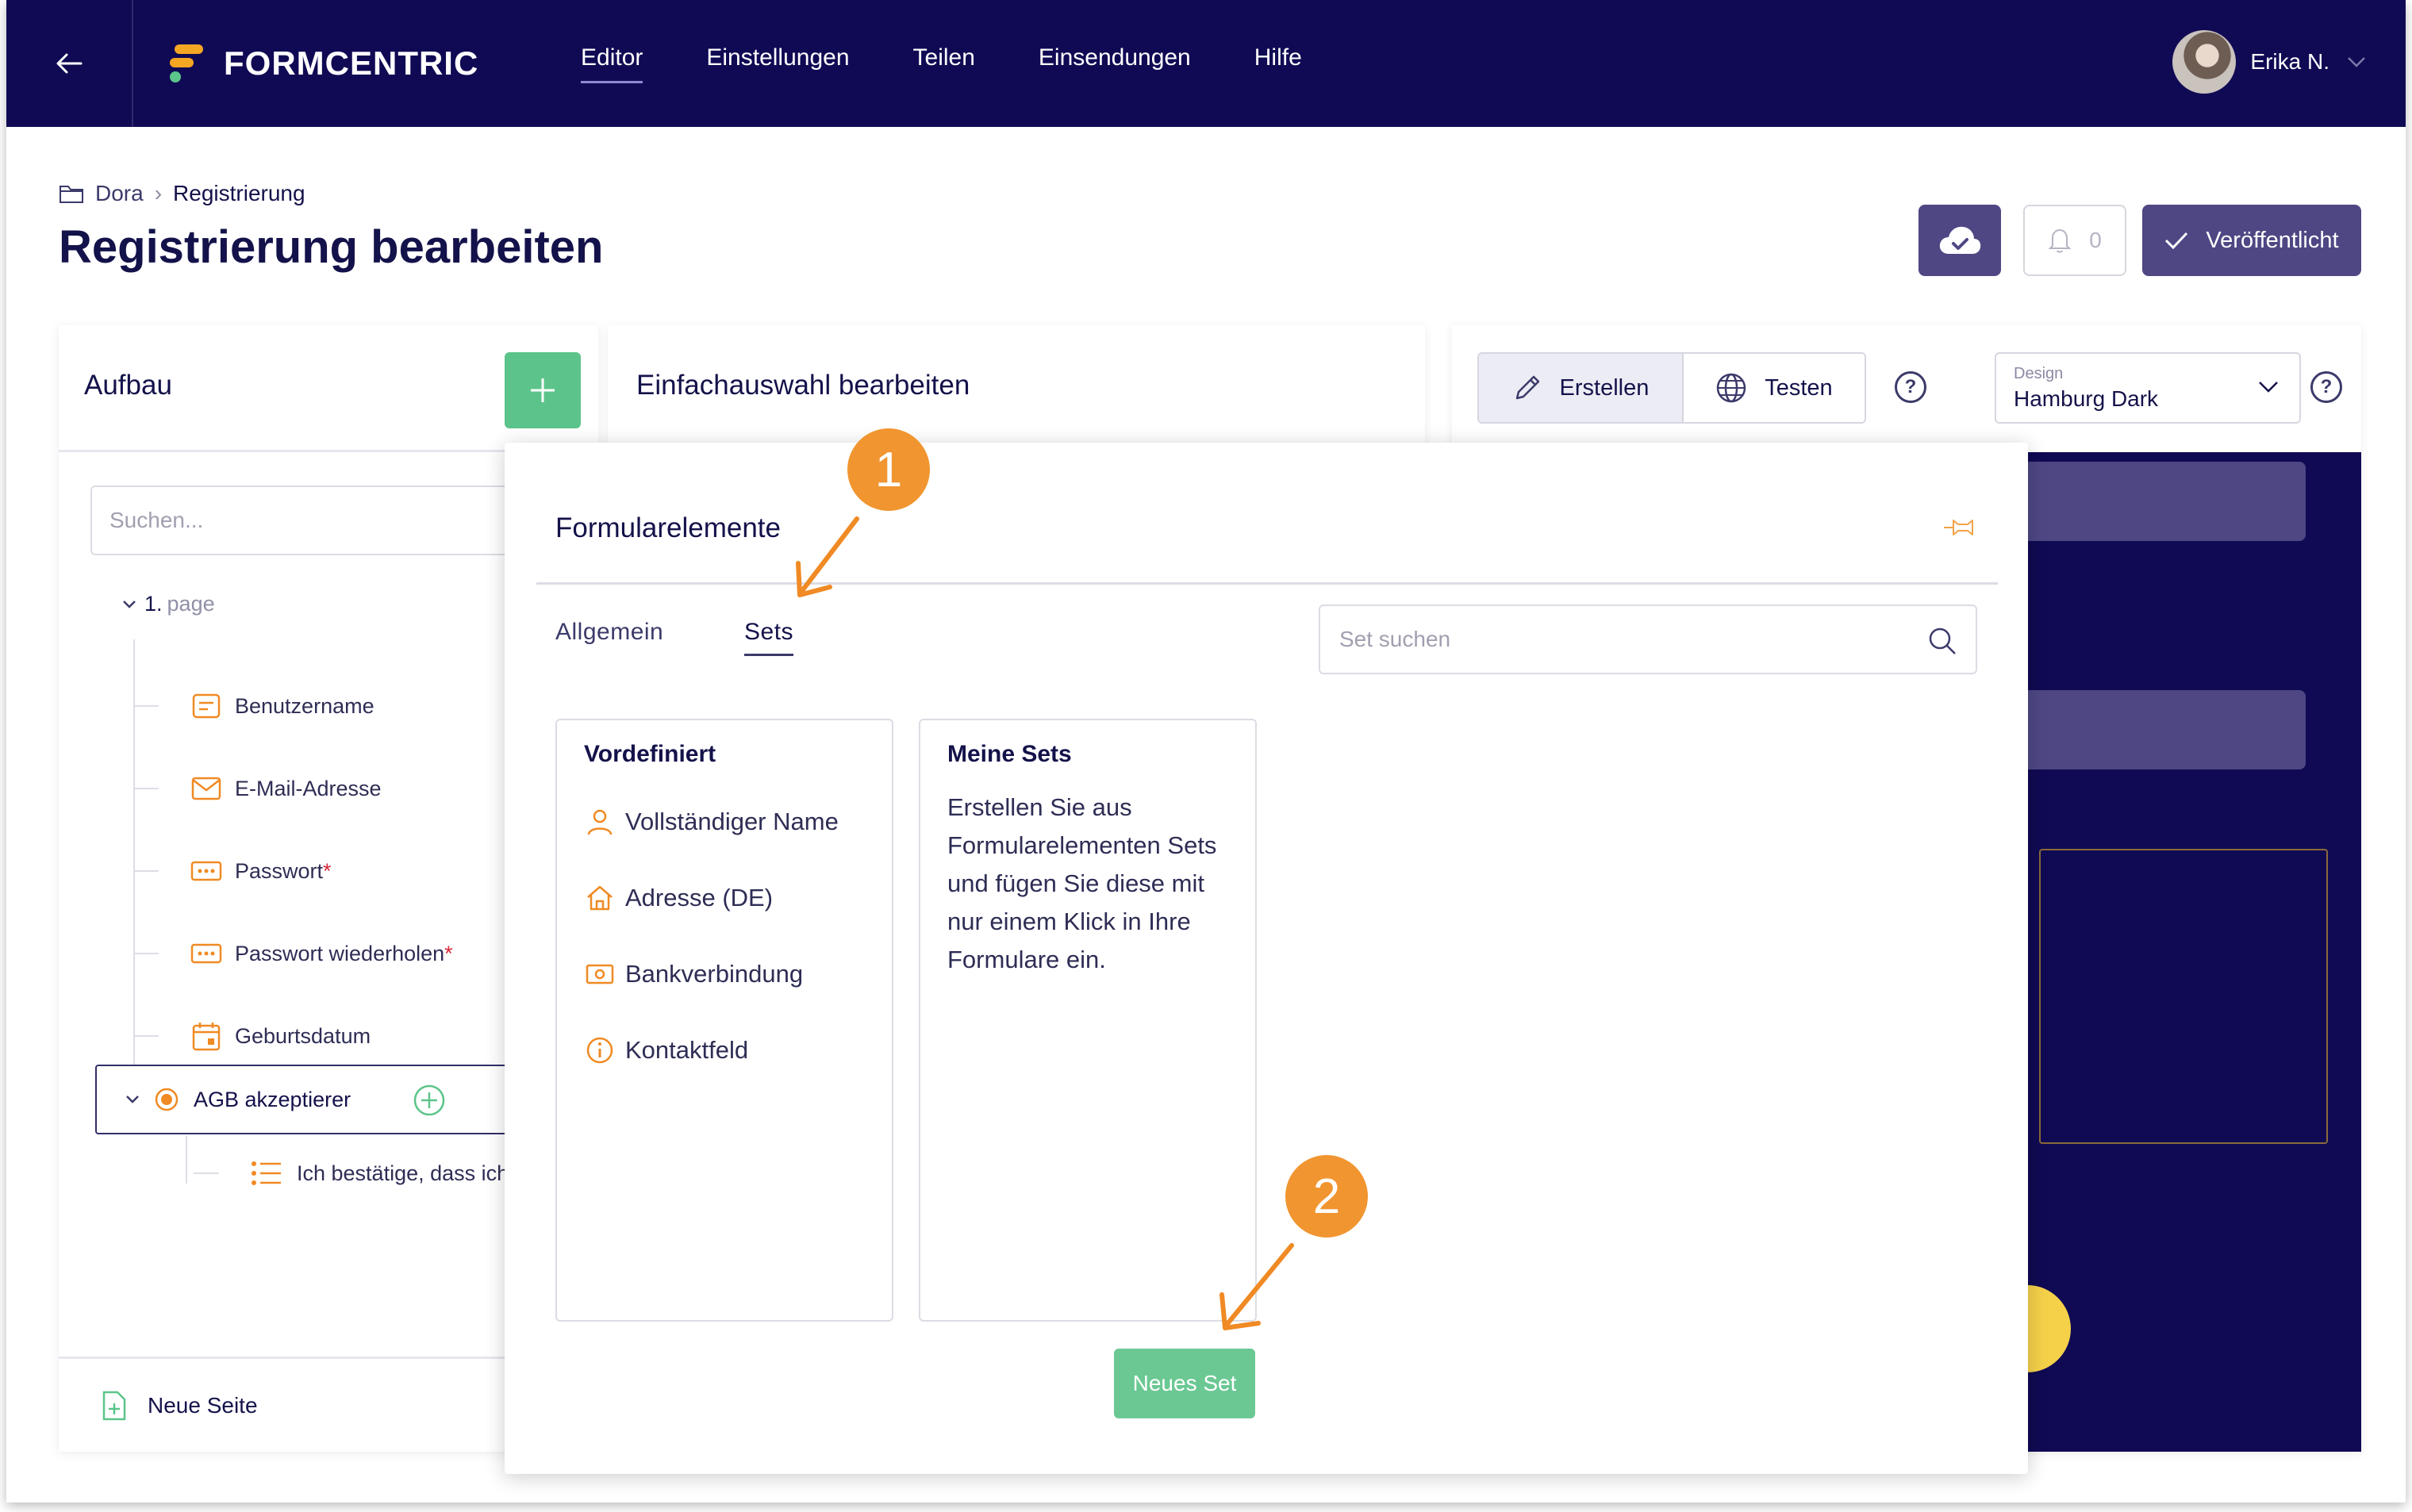 This screenshot has width=2412, height=1512. Describe the element at coordinates (609, 633) in the screenshot. I see `tab-allgemein: Allgemein` at that location.